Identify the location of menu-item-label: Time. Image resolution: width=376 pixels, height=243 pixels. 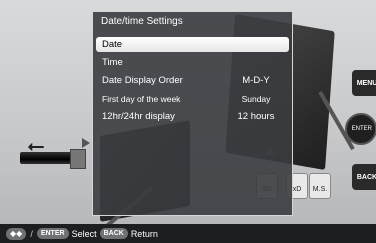
(112, 62).